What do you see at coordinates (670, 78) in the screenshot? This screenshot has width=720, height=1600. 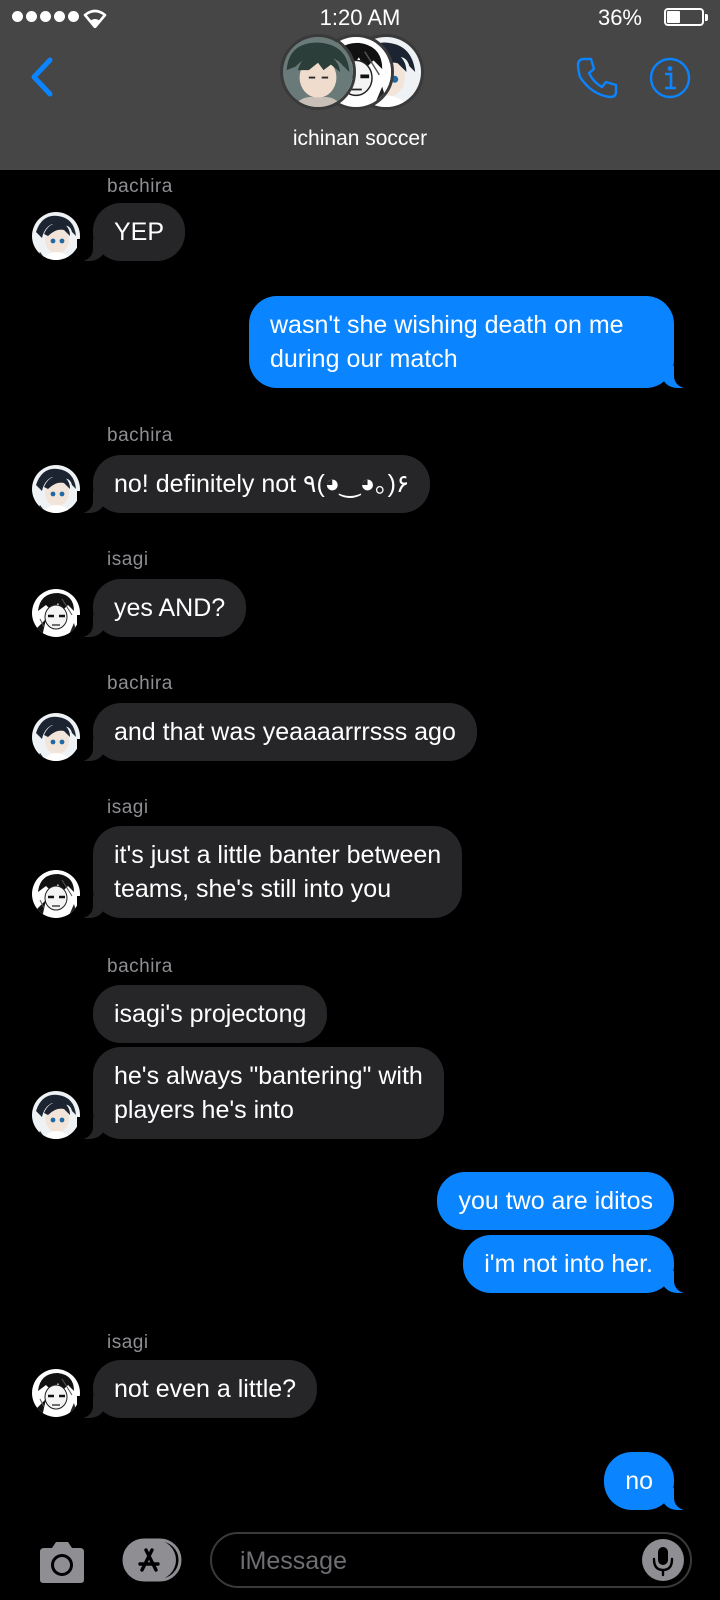 I see `info-icon` at bounding box center [670, 78].